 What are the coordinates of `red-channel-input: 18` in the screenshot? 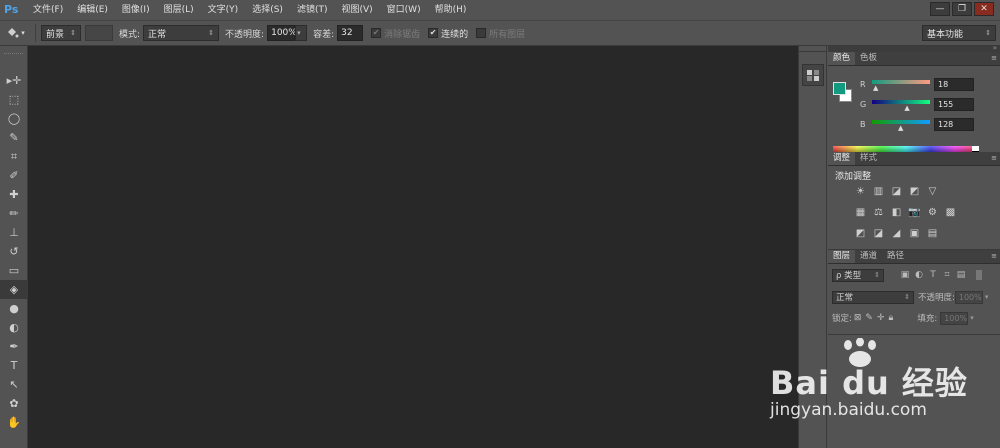 It's located at (954, 84).